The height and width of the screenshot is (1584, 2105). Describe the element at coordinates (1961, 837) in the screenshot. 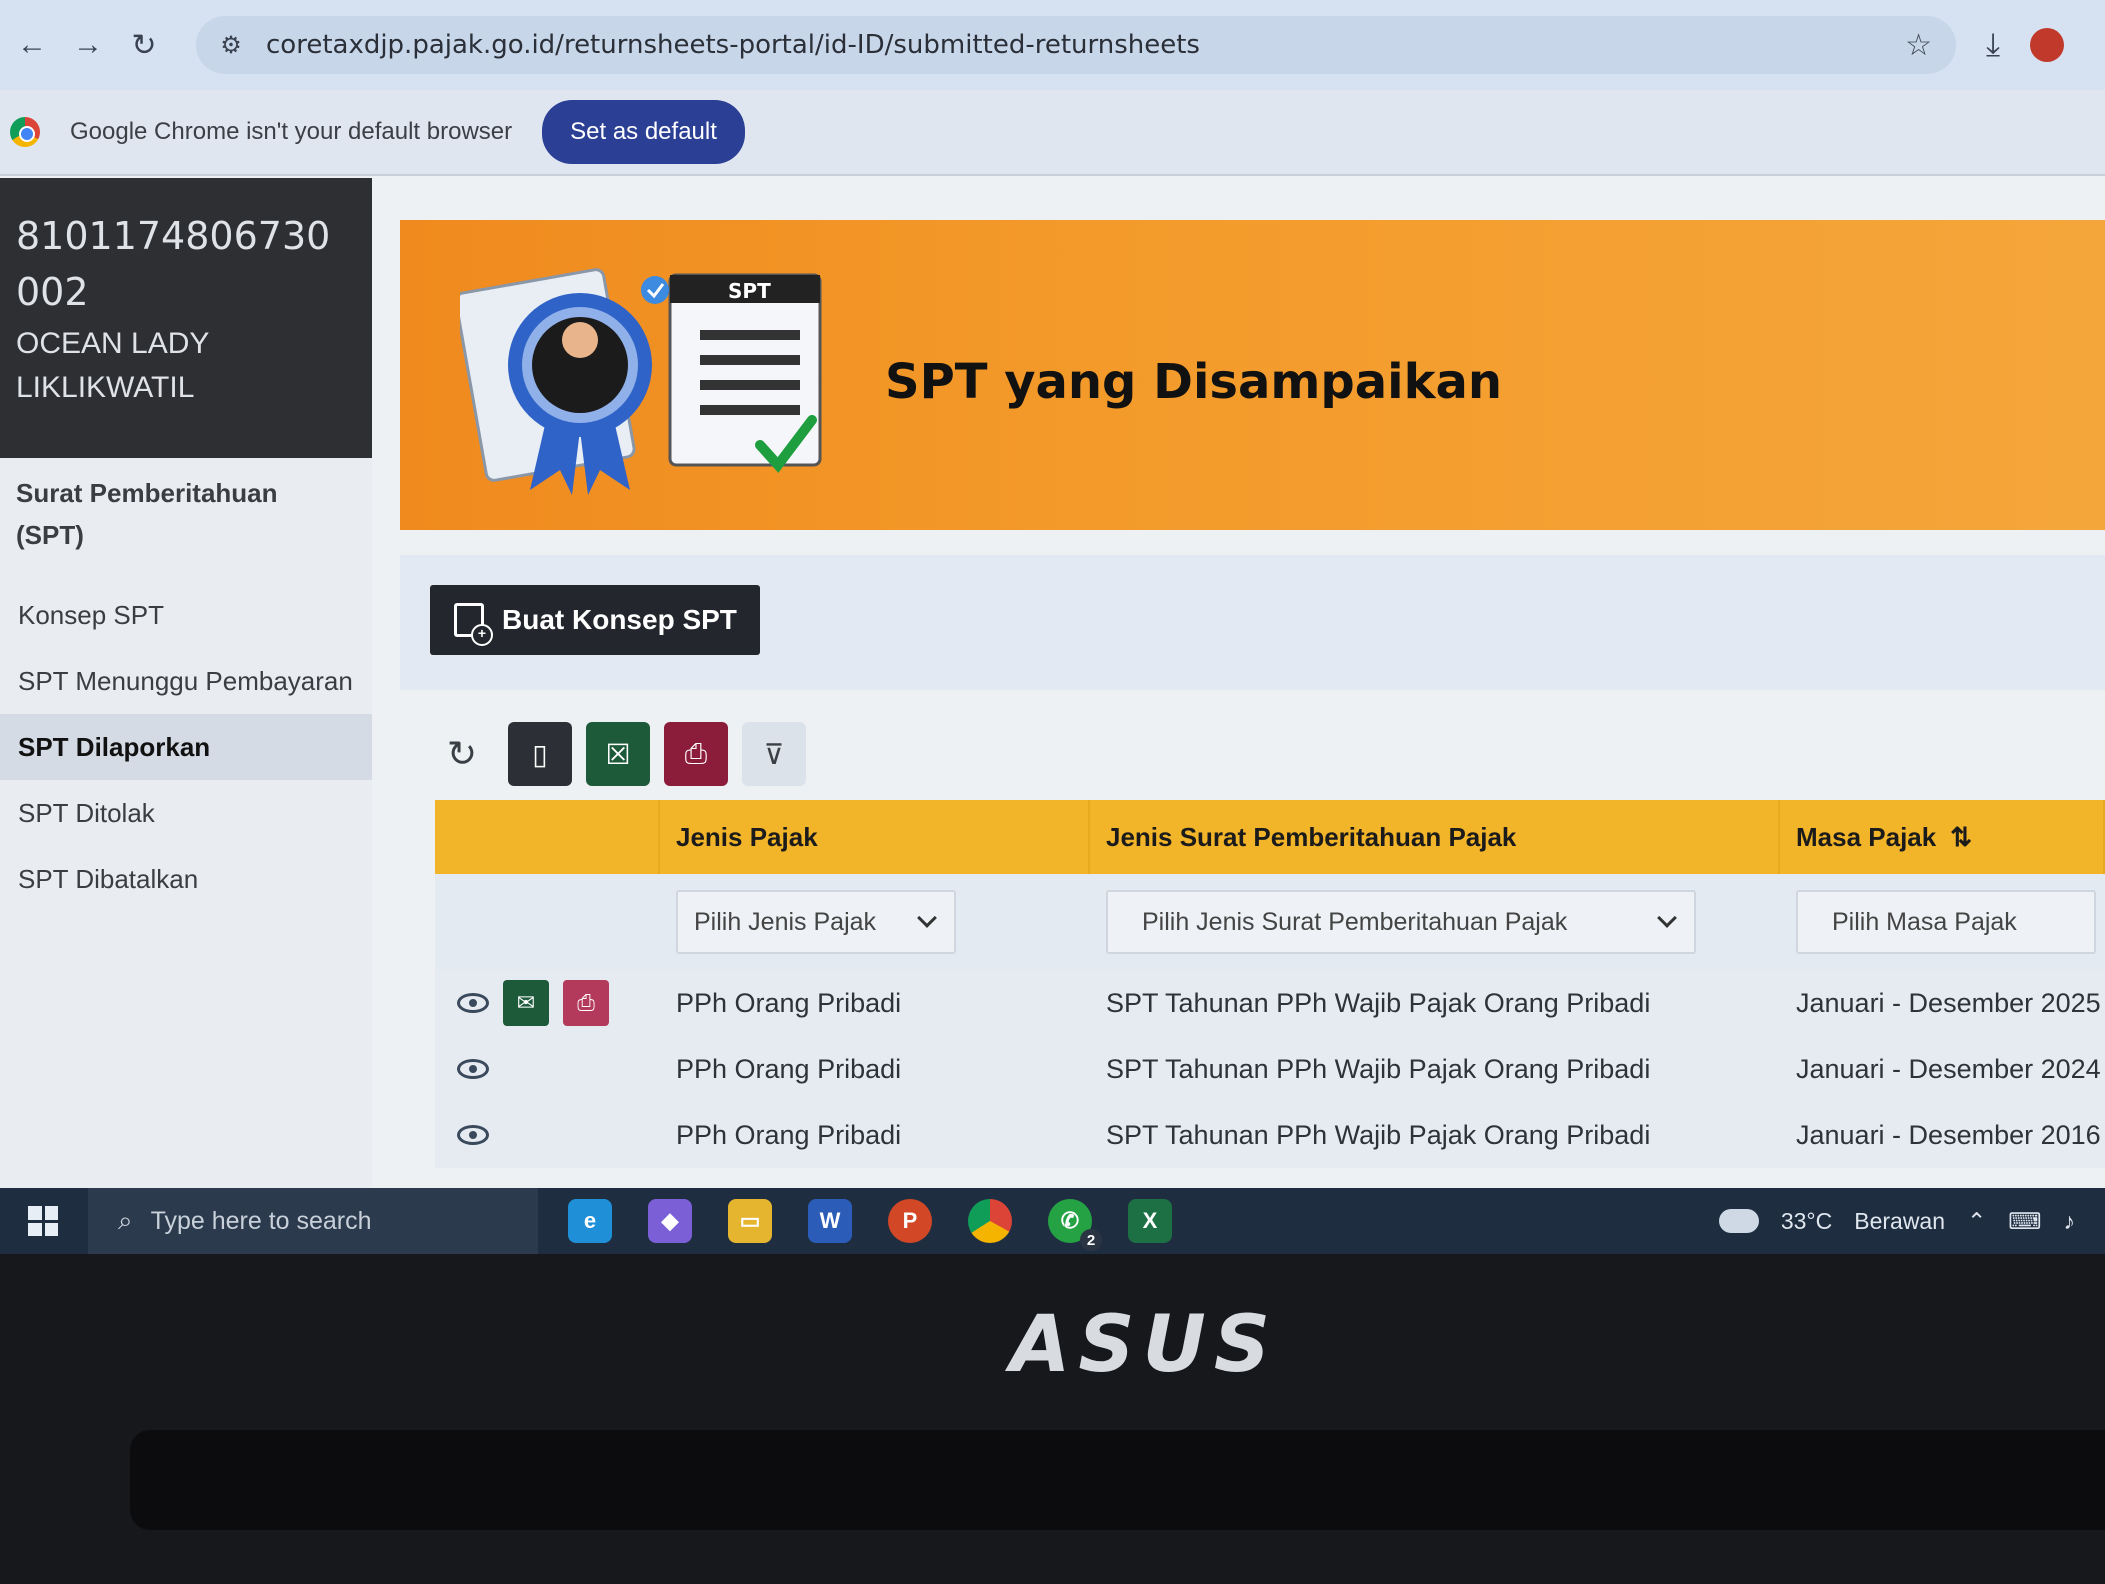

I see `sort-icon: ⇅` at that location.